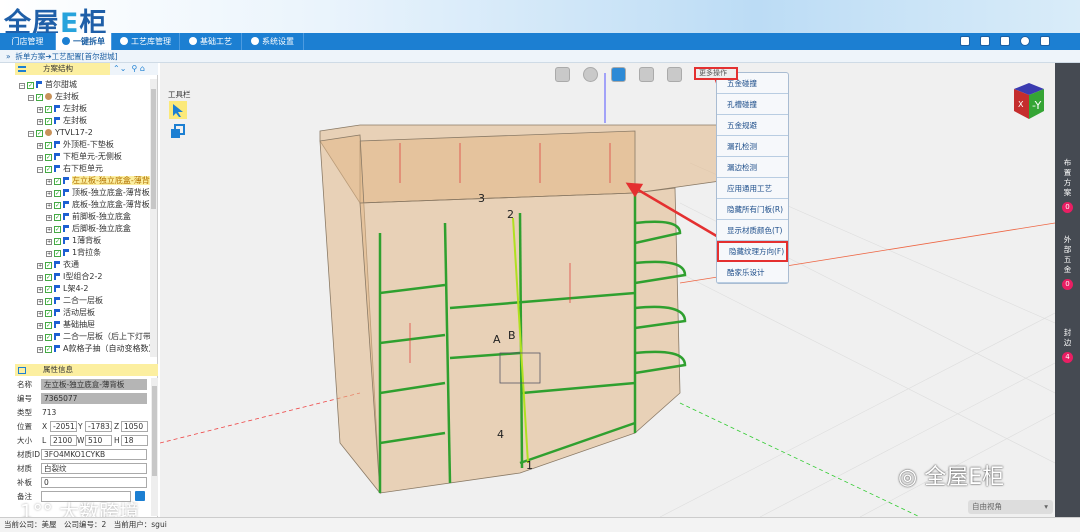 The width and height of the screenshot is (1080, 532). What do you see at coordinates (752, 146) in the screenshot?
I see `menu-item: 漏孔检测` at bounding box center [752, 146].